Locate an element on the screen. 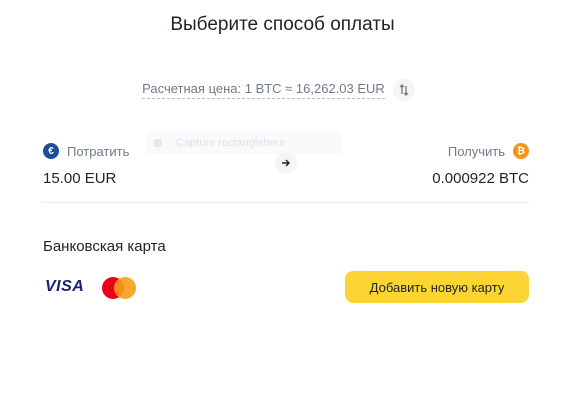 The image size is (565, 404). rate-row: Расчетная цена: 1 BTC ≈ 16,262.03 EUR is located at coordinates (282, 90).